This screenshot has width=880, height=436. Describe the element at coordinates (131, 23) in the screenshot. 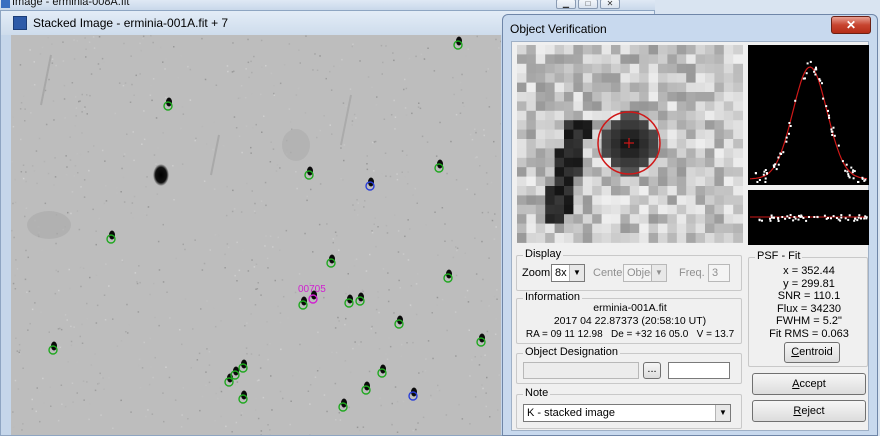

I see `stacked-window-title: Stacked Image - erminia-001A.fit + 7` at that location.